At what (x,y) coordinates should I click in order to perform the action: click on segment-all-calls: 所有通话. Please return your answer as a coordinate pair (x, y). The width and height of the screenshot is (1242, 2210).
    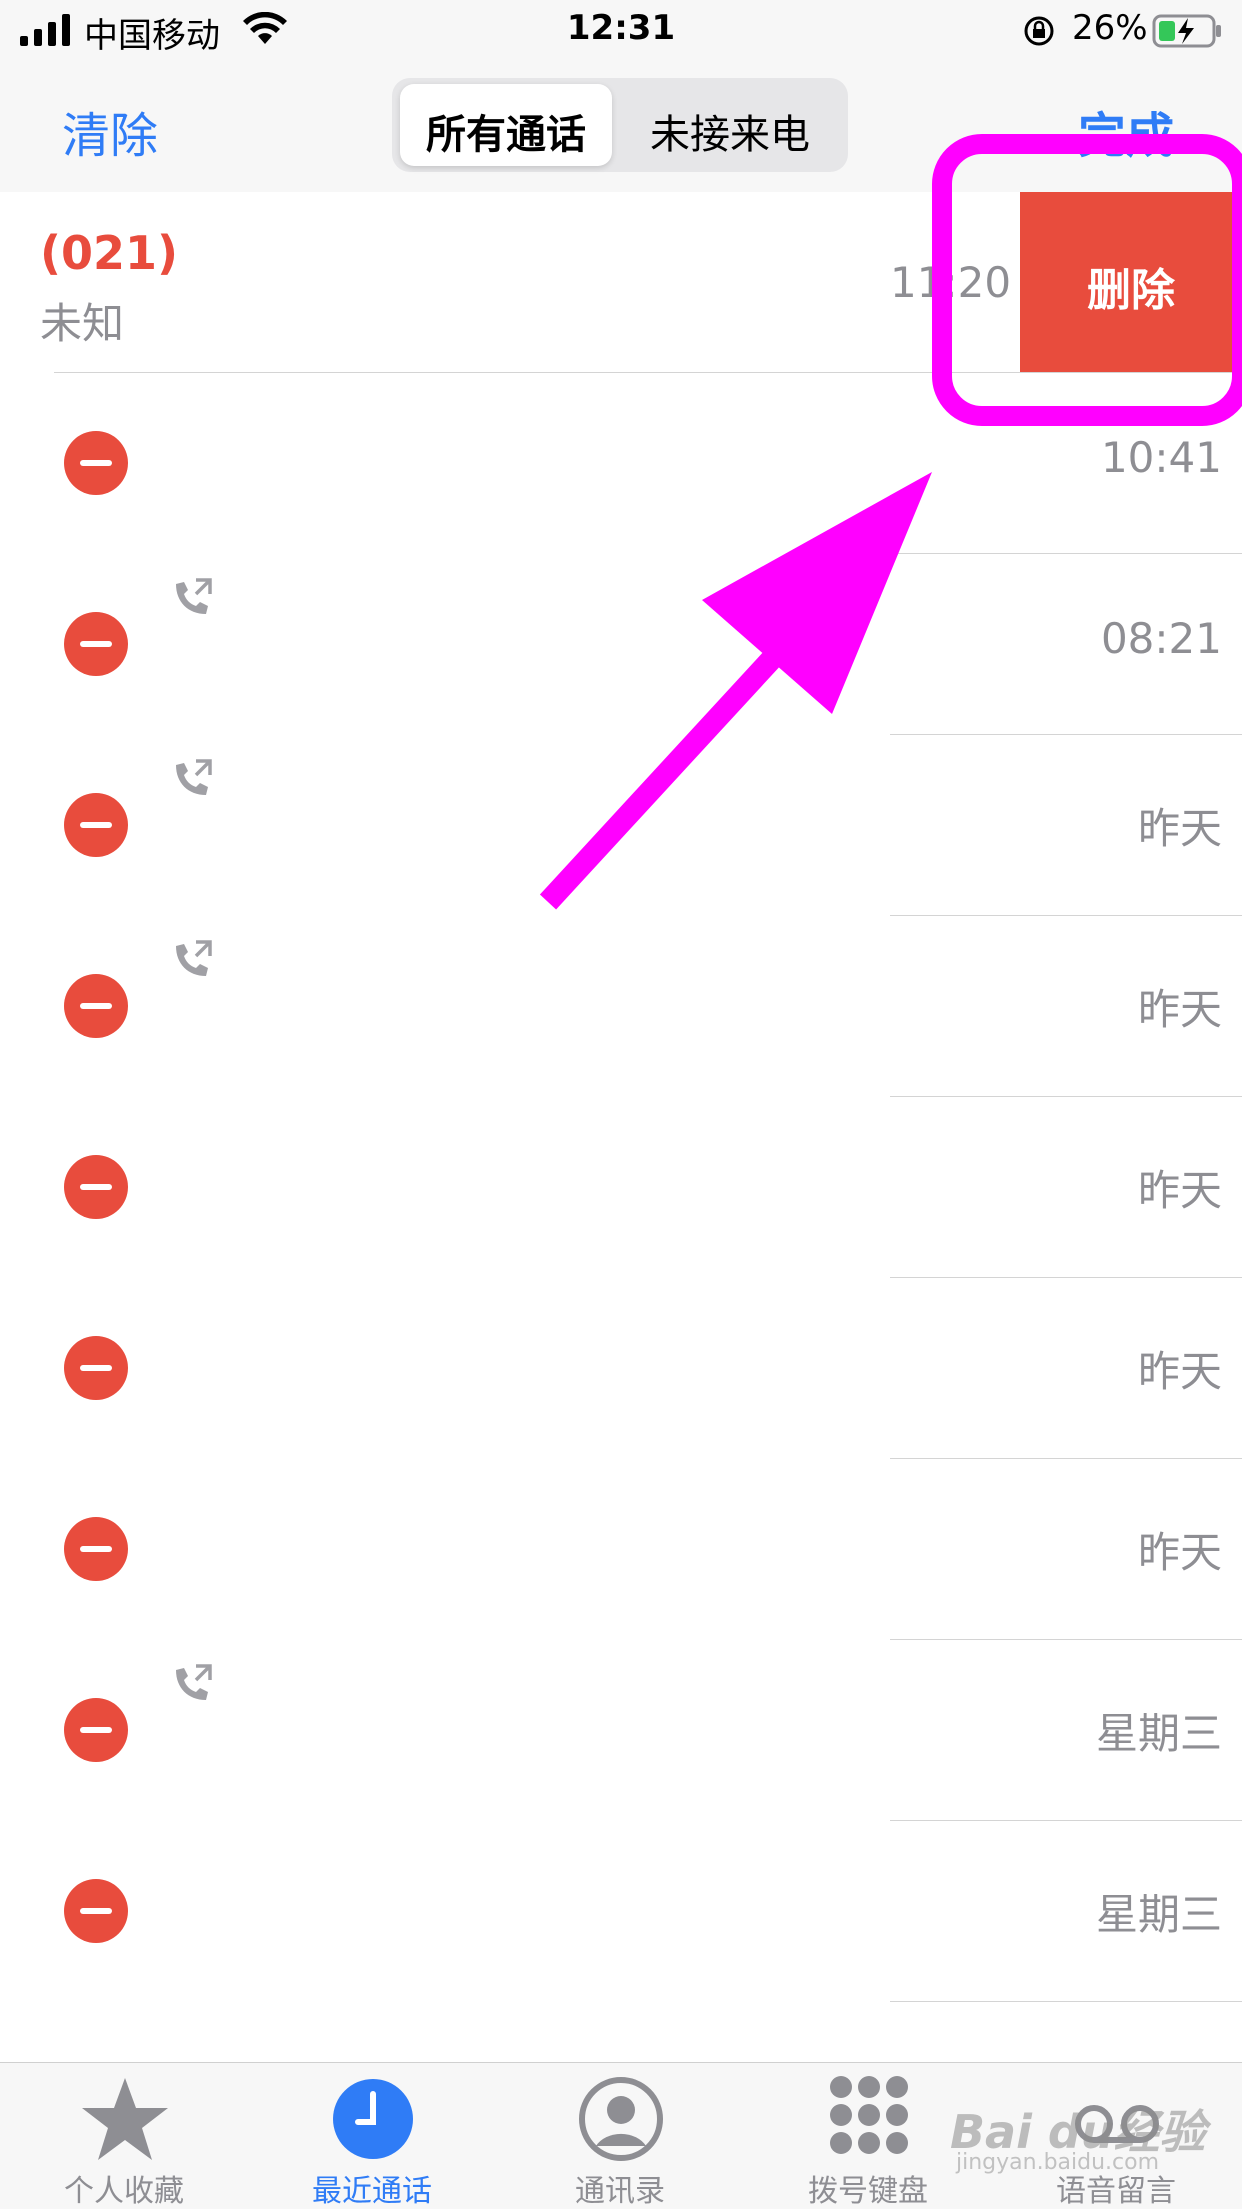
    Looking at the image, I should click on (506, 131).